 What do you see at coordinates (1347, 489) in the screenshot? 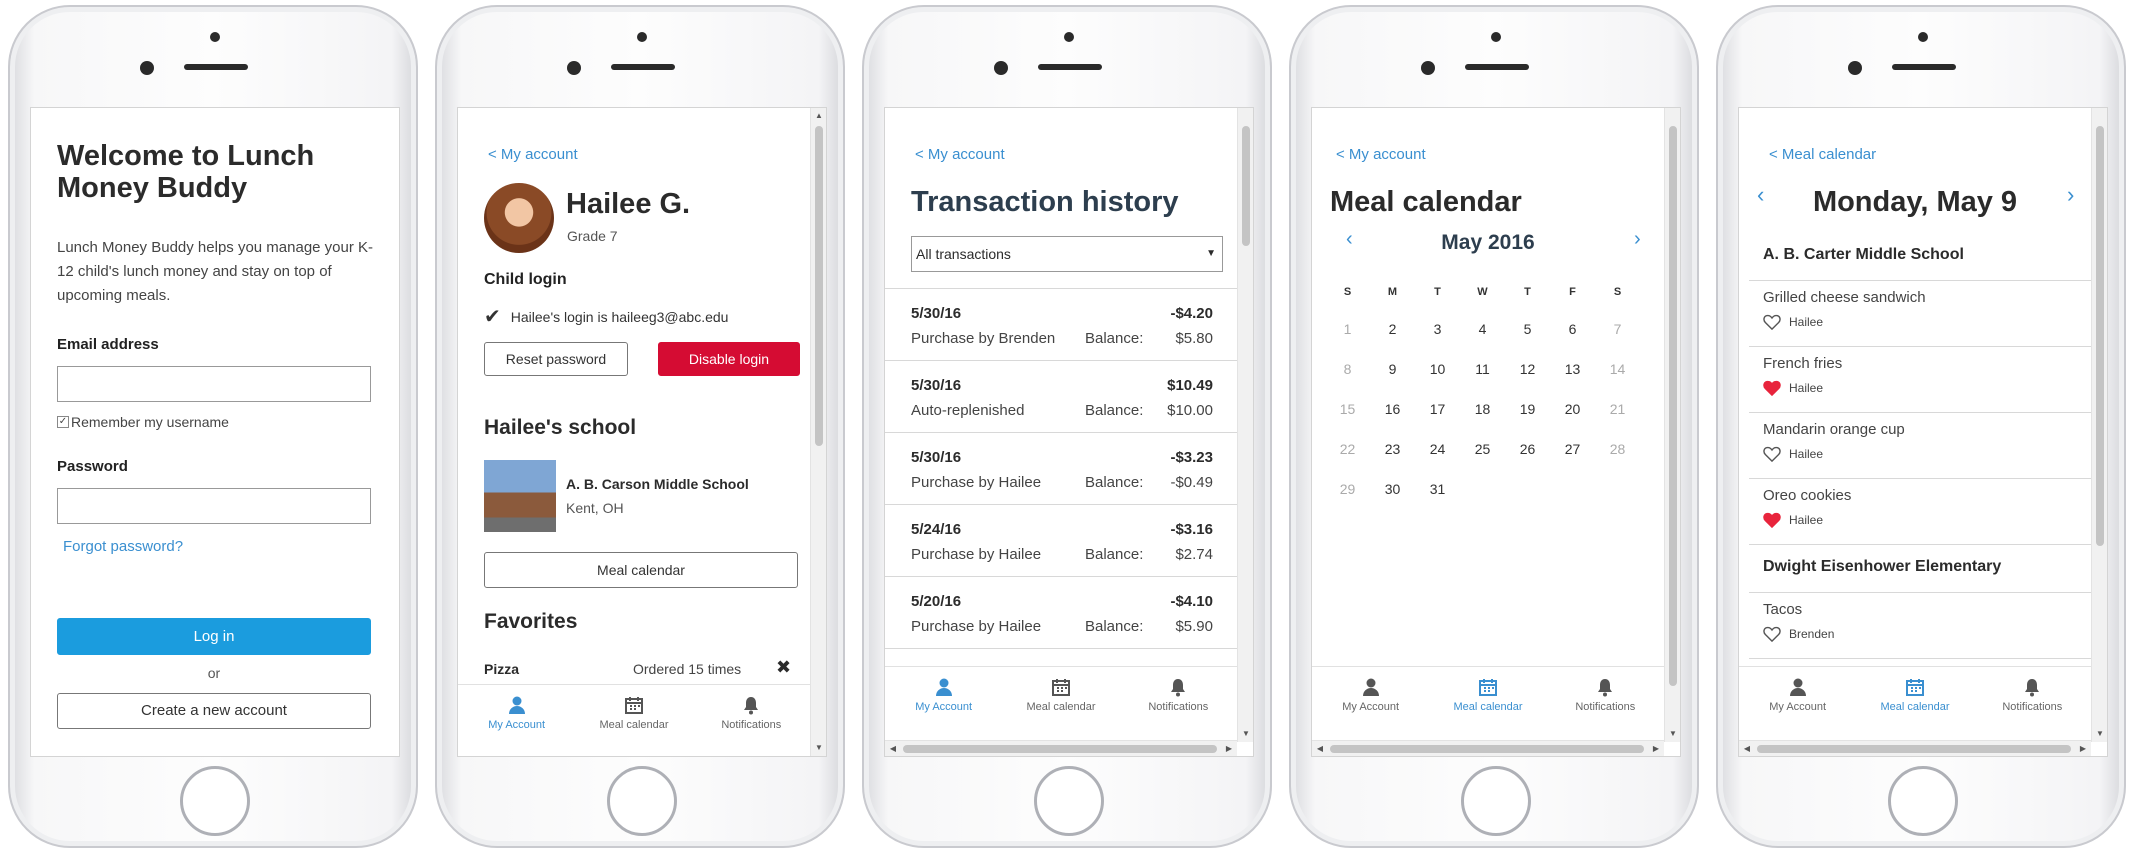
I see `calendar-day: 29` at bounding box center [1347, 489].